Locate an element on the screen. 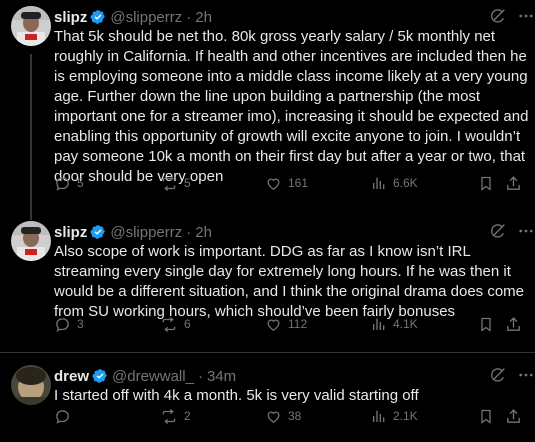  like-count: 161 is located at coordinates (298, 183).